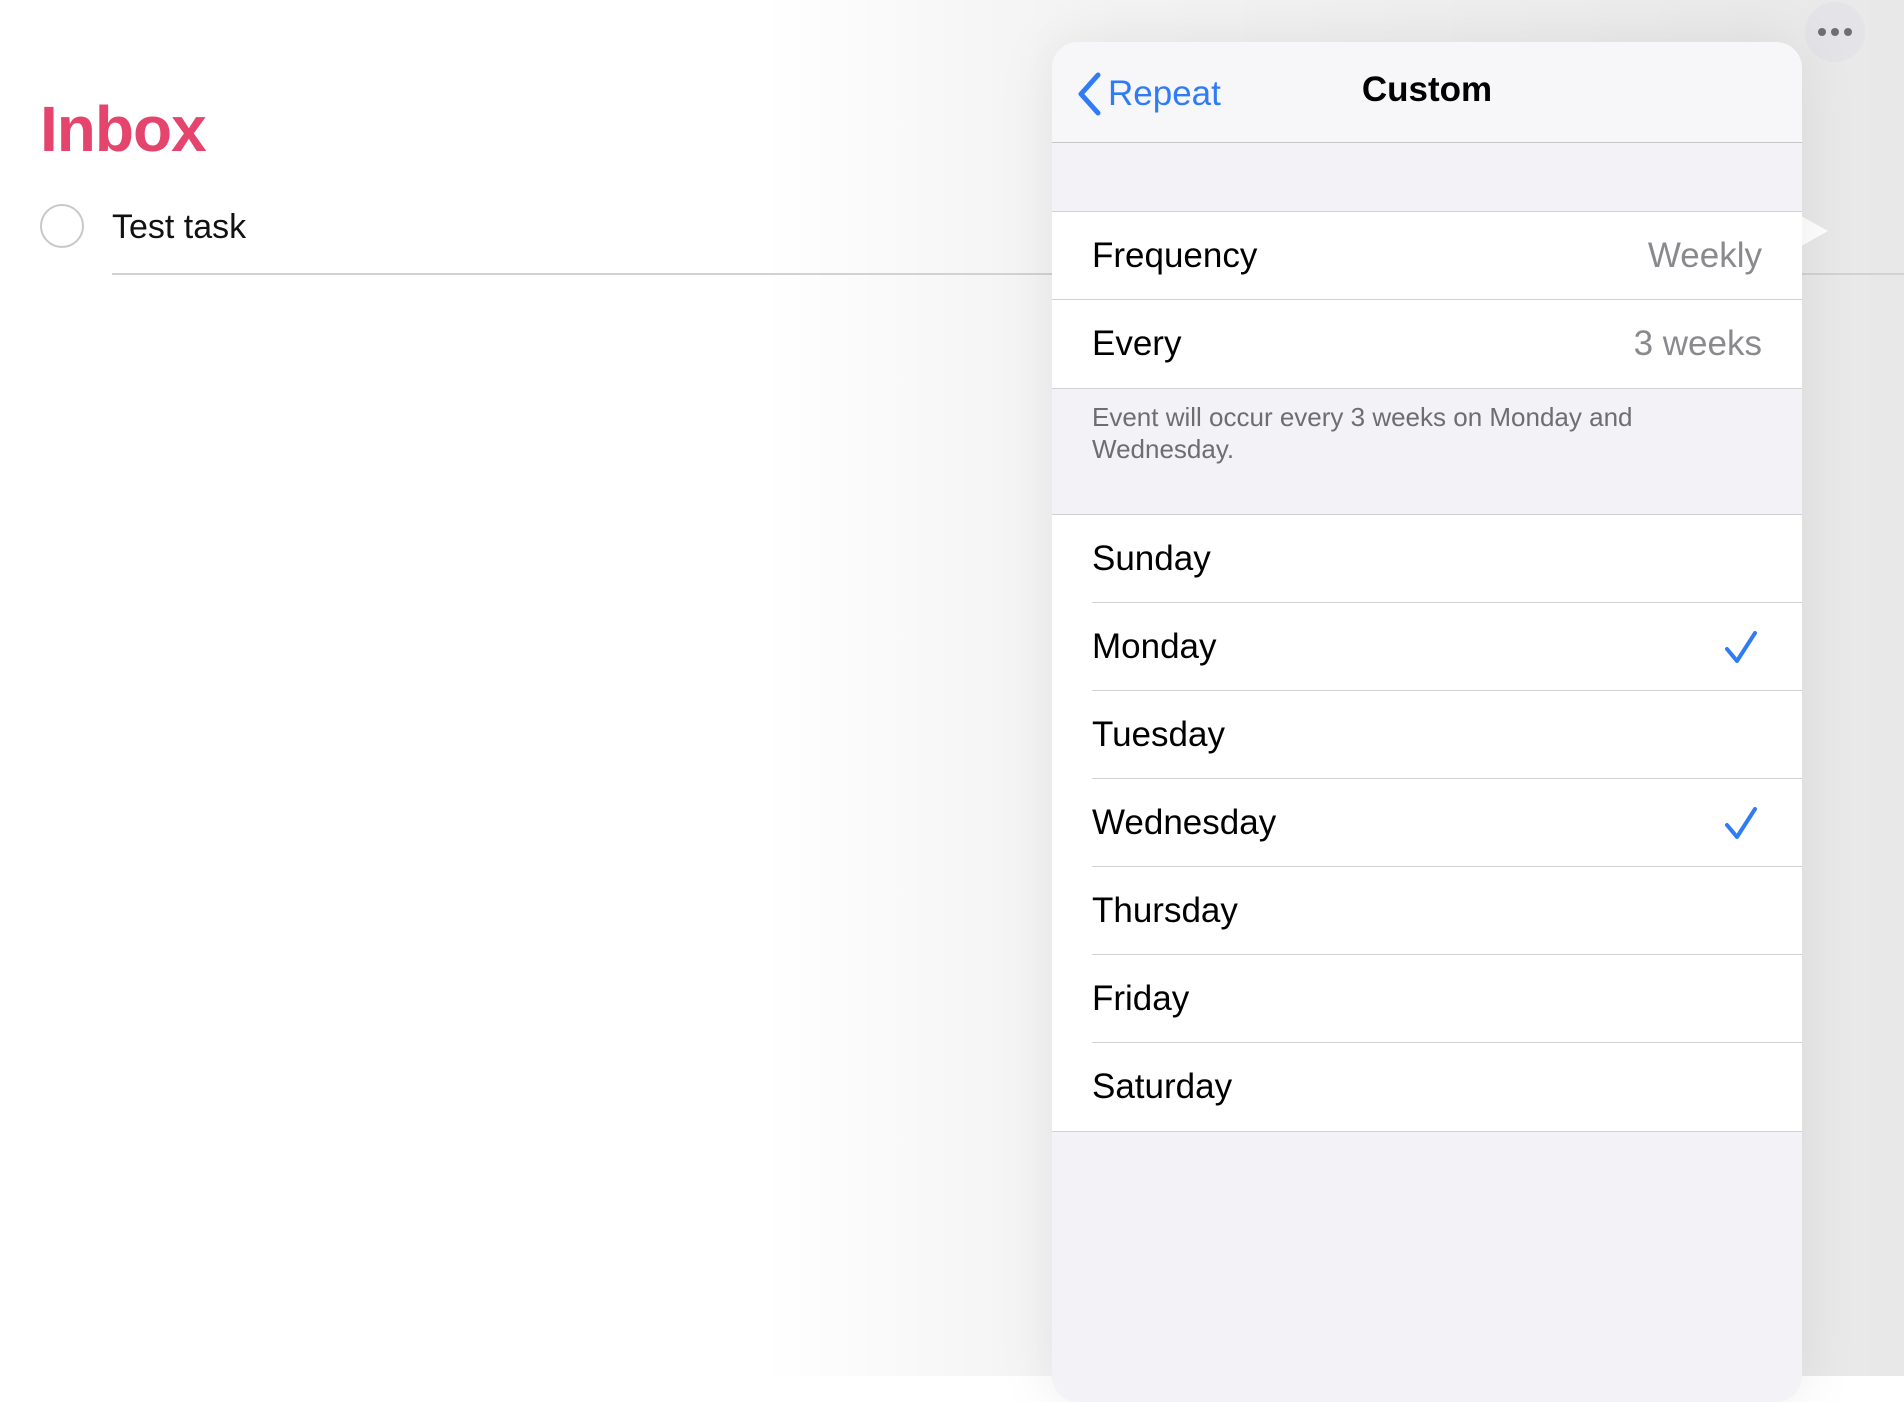  Describe the element at coordinates (1697, 343) in the screenshot. I see `every-value: 3 weeks` at that location.